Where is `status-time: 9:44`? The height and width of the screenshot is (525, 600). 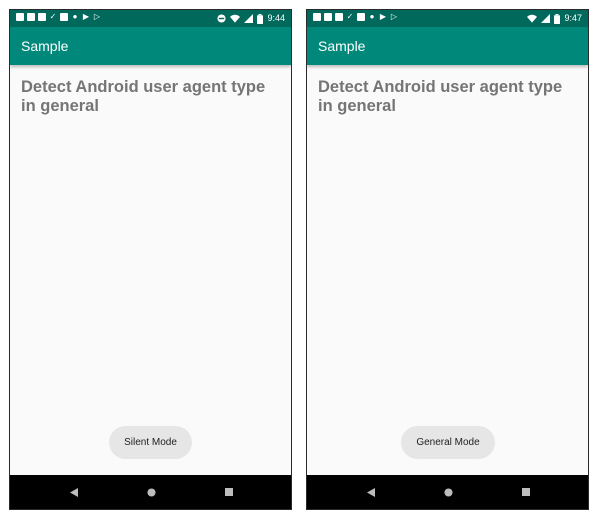
status-time: 9:44 is located at coordinates (276, 18).